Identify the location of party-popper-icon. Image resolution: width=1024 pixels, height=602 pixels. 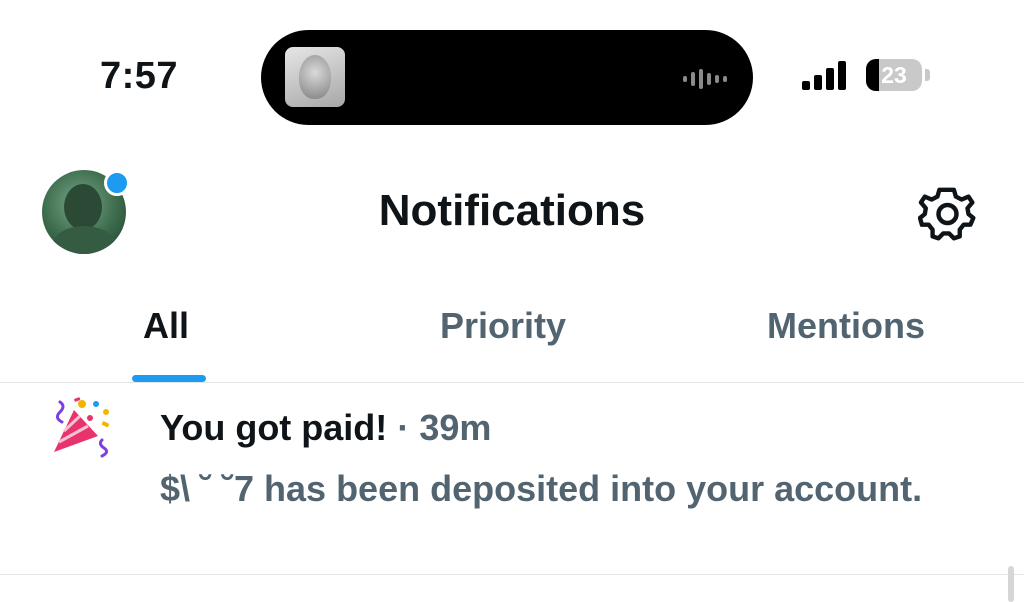
(82, 427).